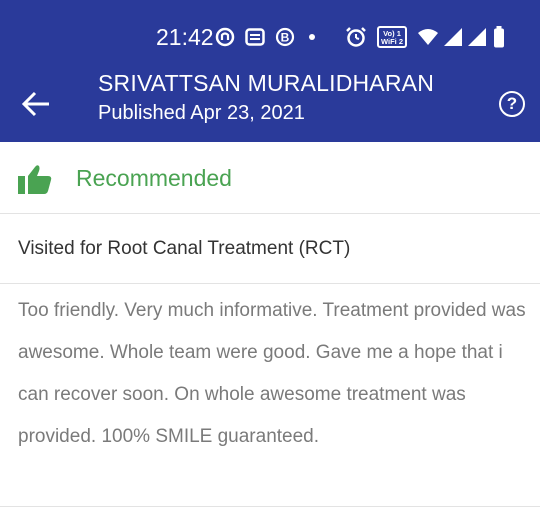 This screenshot has height=527, width=540. I want to click on status-bar: 21:42 B Vo) 1 WiFi 2, so click(270, 35).